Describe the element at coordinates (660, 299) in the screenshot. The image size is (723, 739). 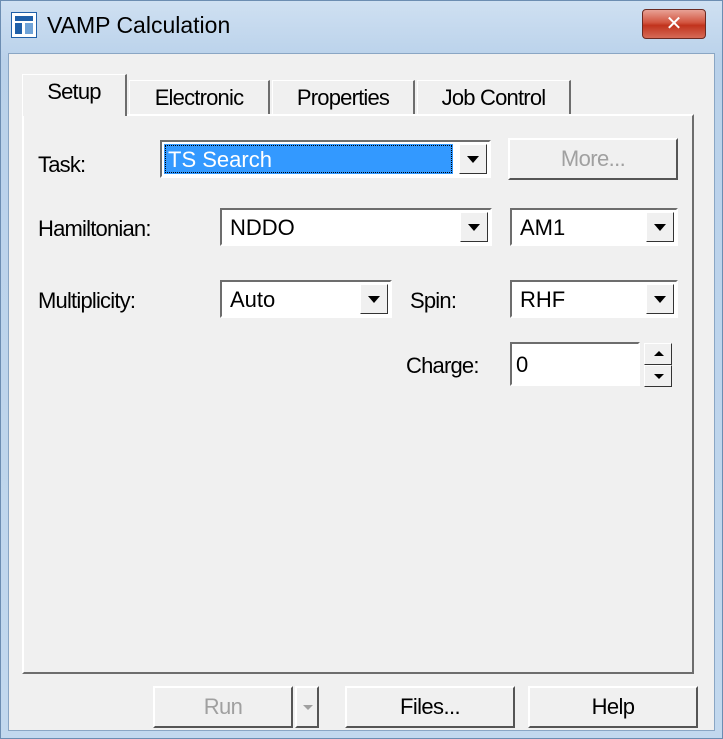
I see `spin-dropdown-arrow-icon` at that location.